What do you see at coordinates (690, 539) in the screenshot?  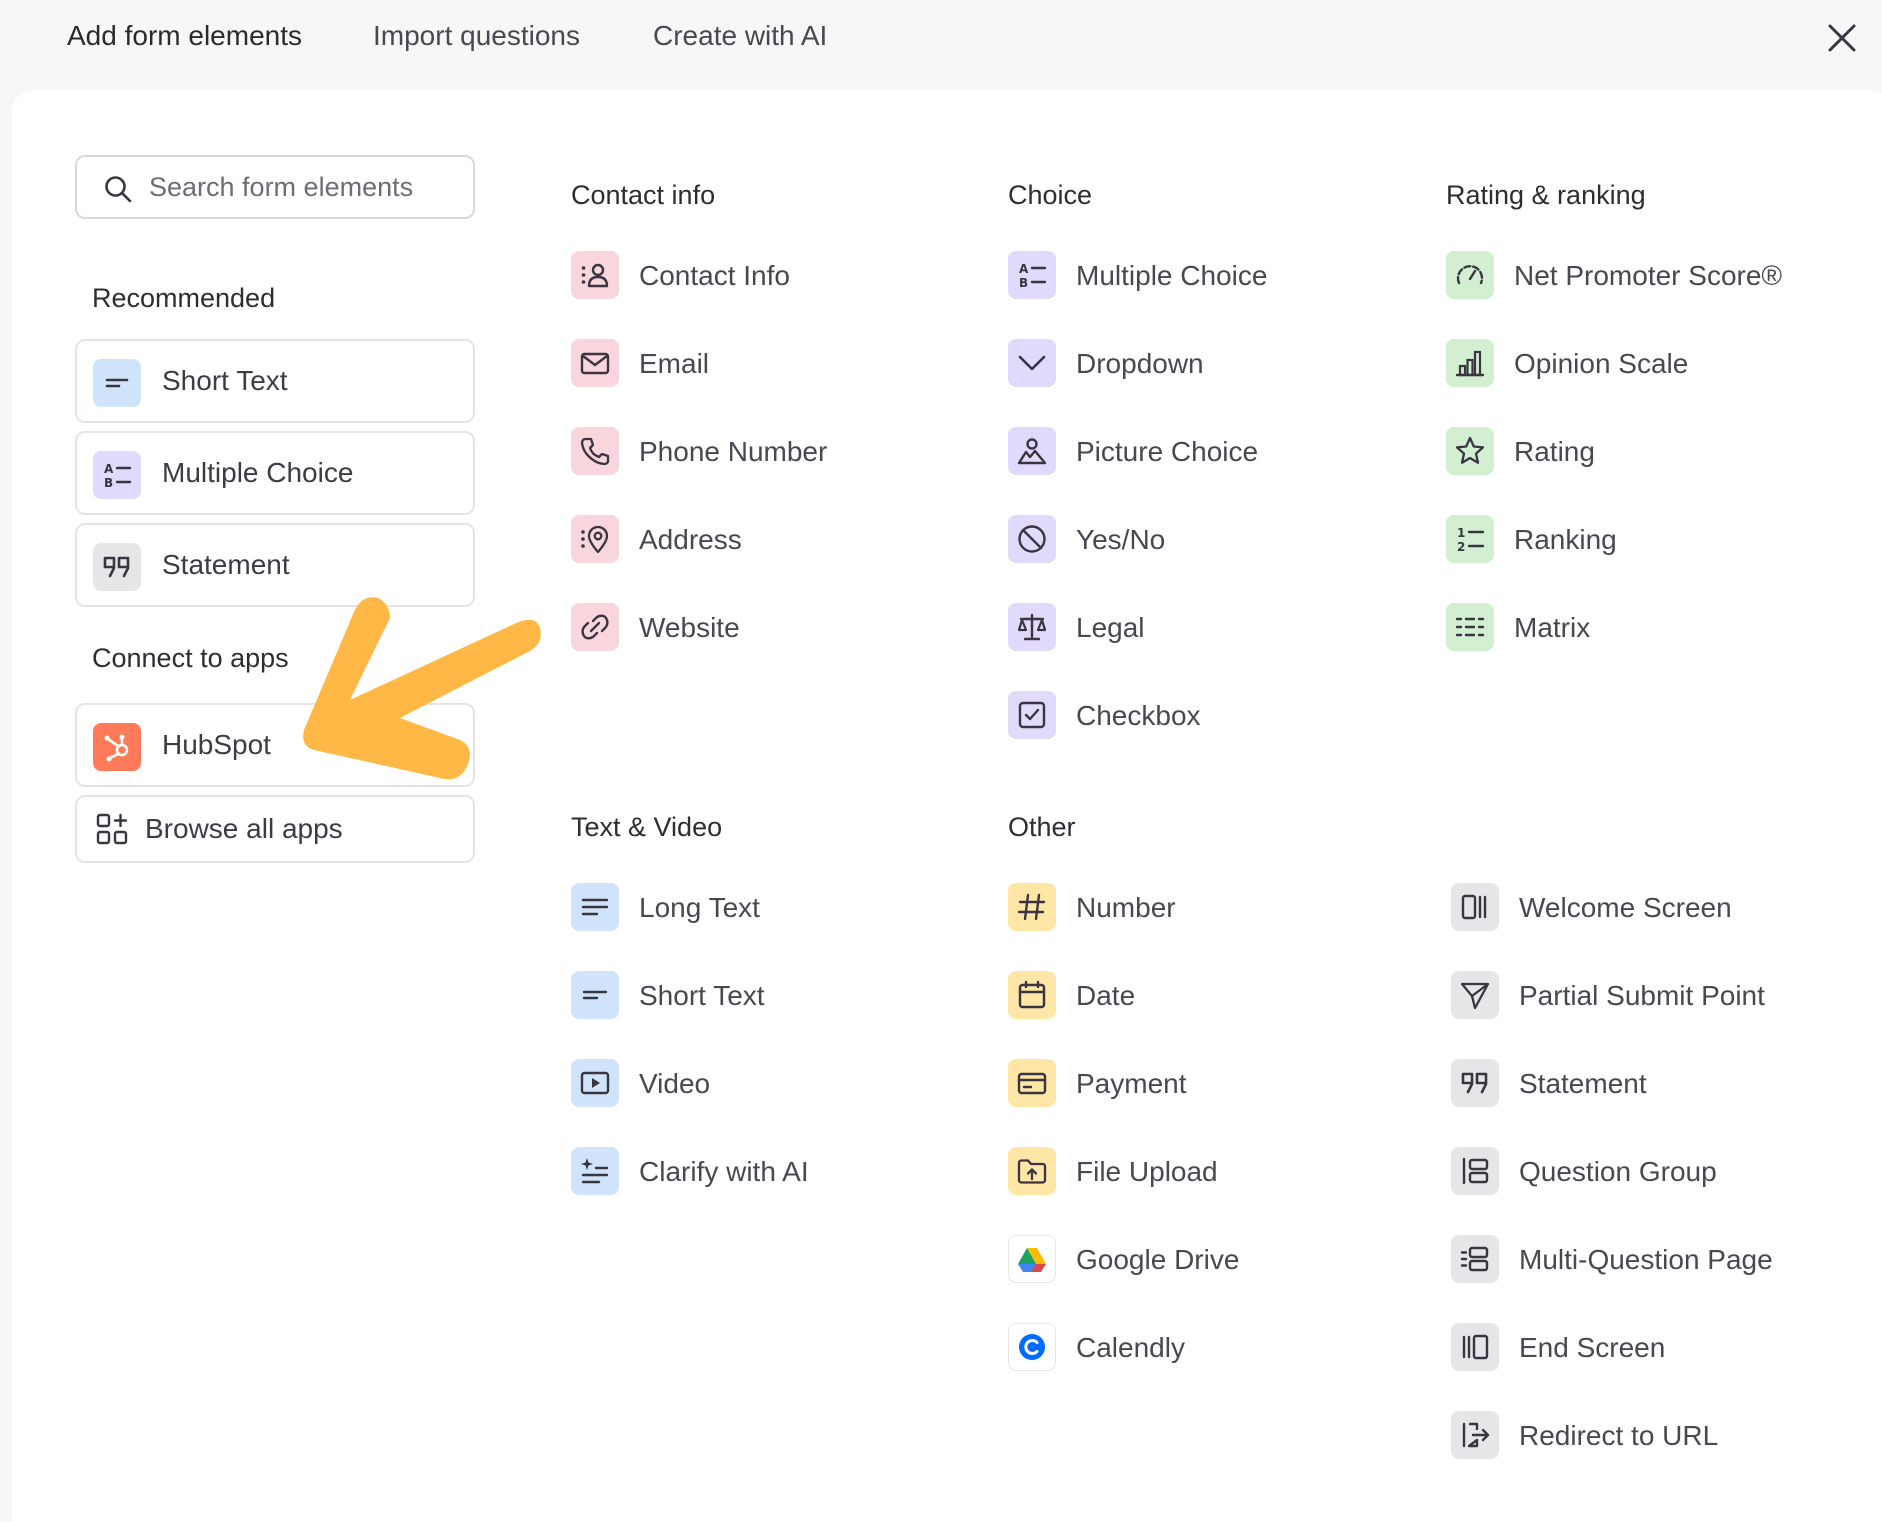 I see `element-label: Address` at bounding box center [690, 539].